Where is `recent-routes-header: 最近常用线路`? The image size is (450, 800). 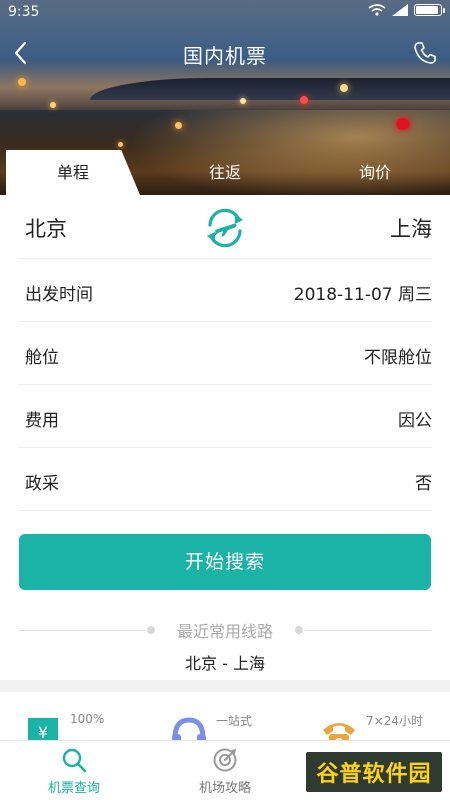
recent-routes-header: 最近常用线路 is located at coordinates (225, 630).